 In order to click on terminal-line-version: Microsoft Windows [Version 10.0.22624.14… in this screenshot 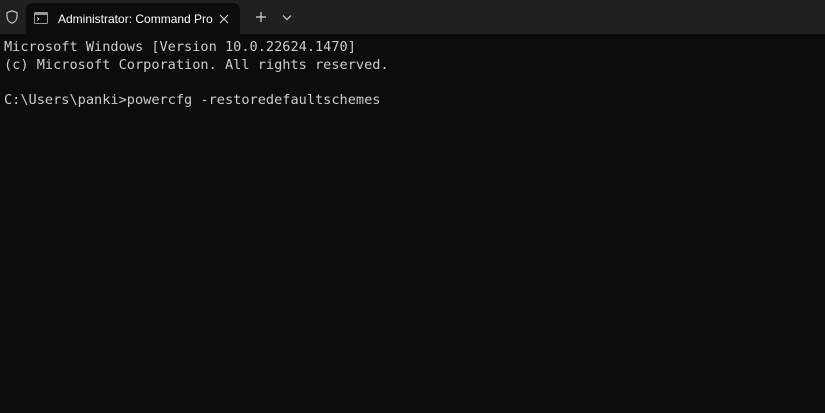, I will do `click(180, 47)`.